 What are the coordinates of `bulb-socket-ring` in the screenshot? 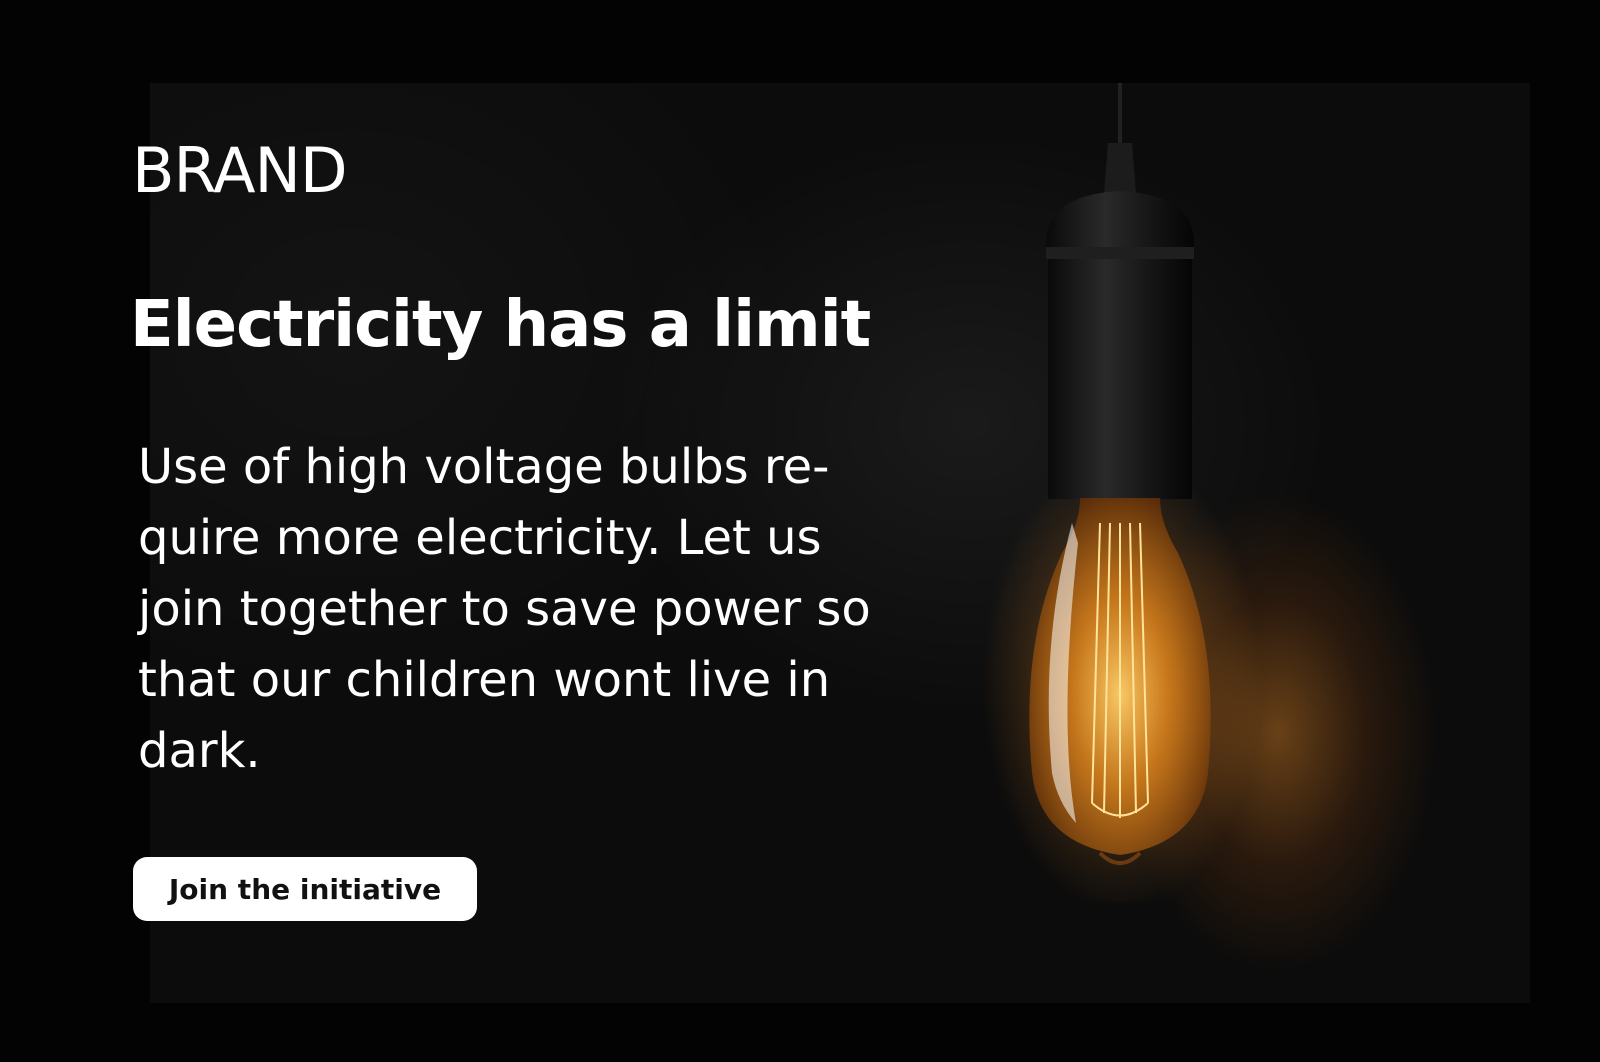 It's located at (1120, 253).